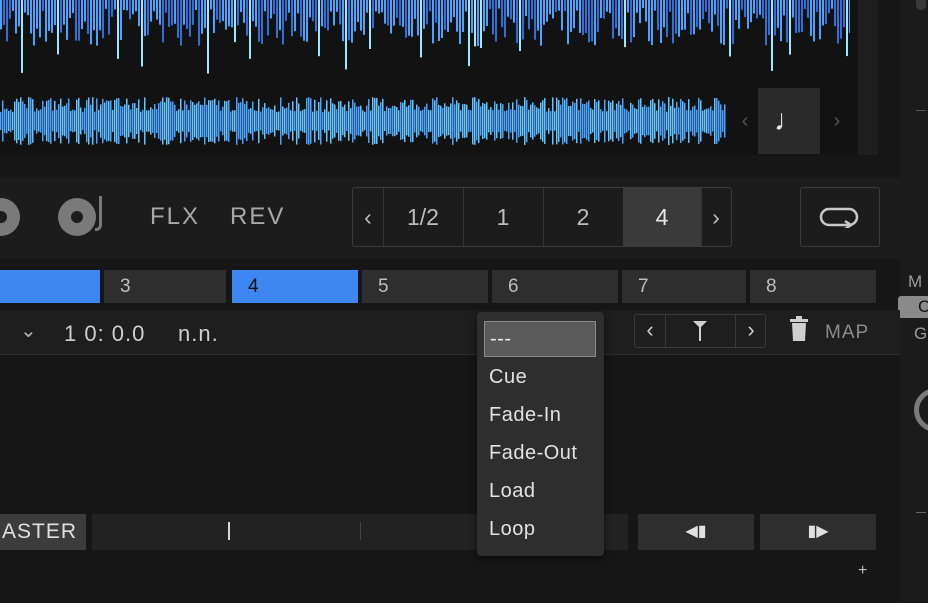 The width and height of the screenshot is (928, 603). Describe the element at coordinates (837, 121) in the screenshot. I see `overview-next-button: ›` at that location.